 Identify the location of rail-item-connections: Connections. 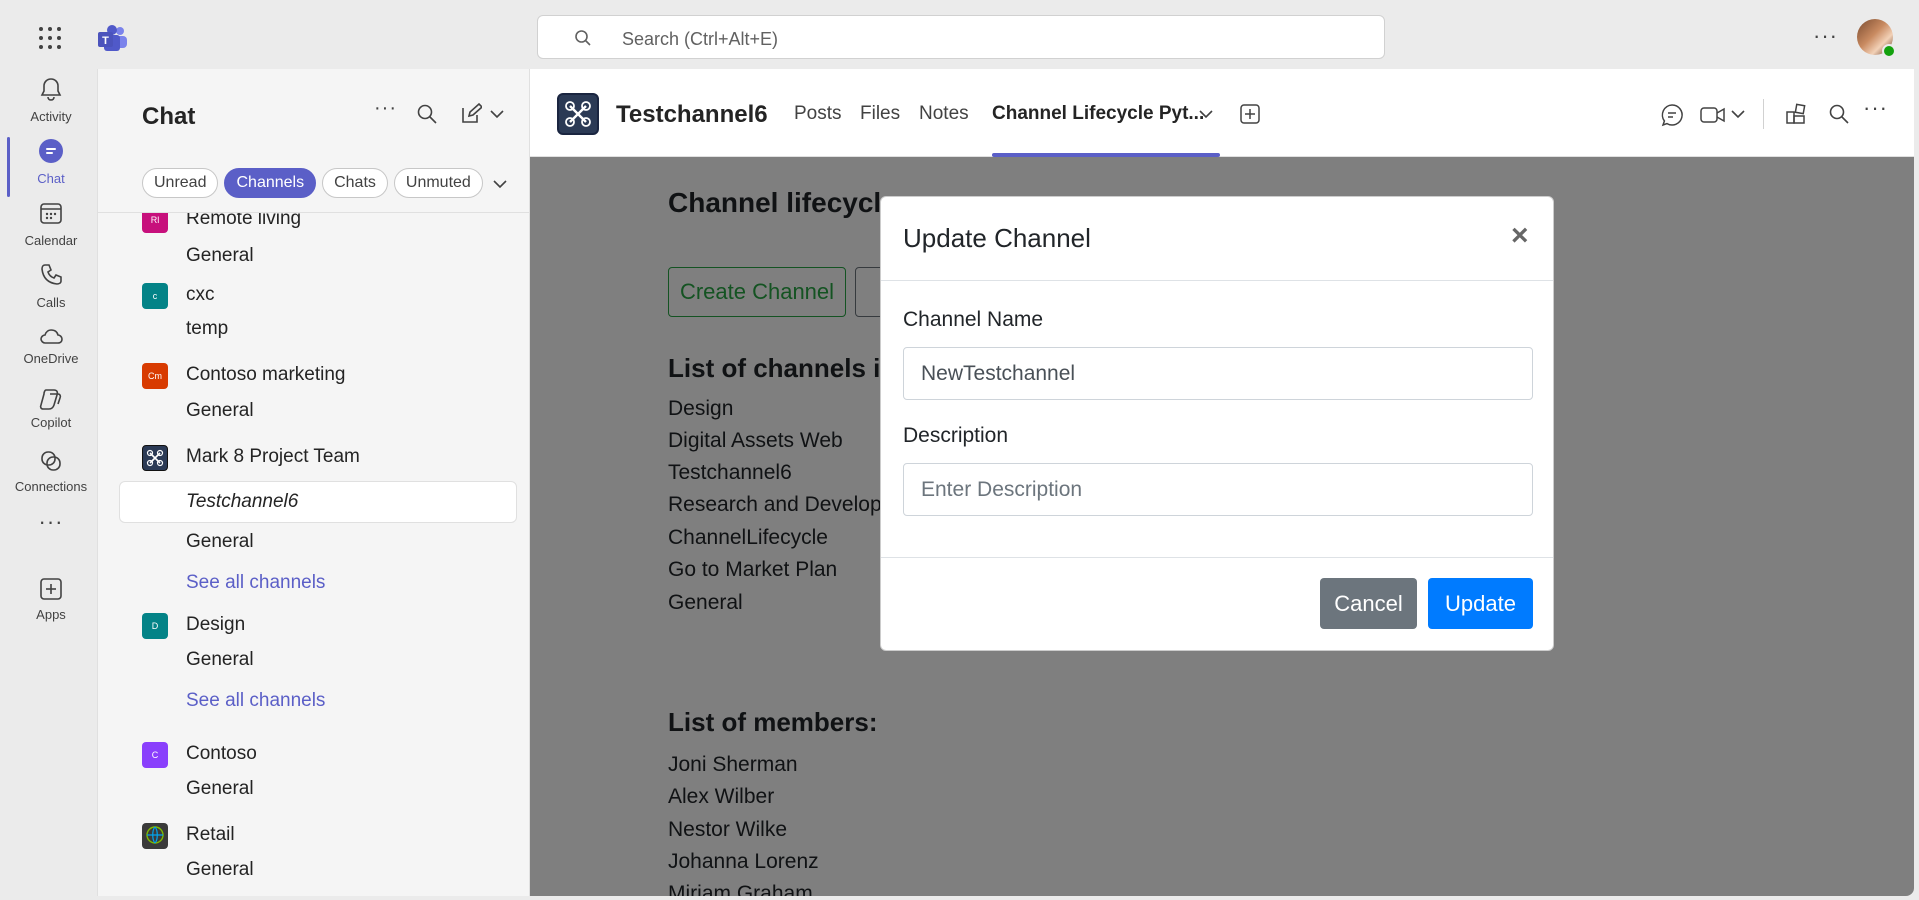
(51, 476).